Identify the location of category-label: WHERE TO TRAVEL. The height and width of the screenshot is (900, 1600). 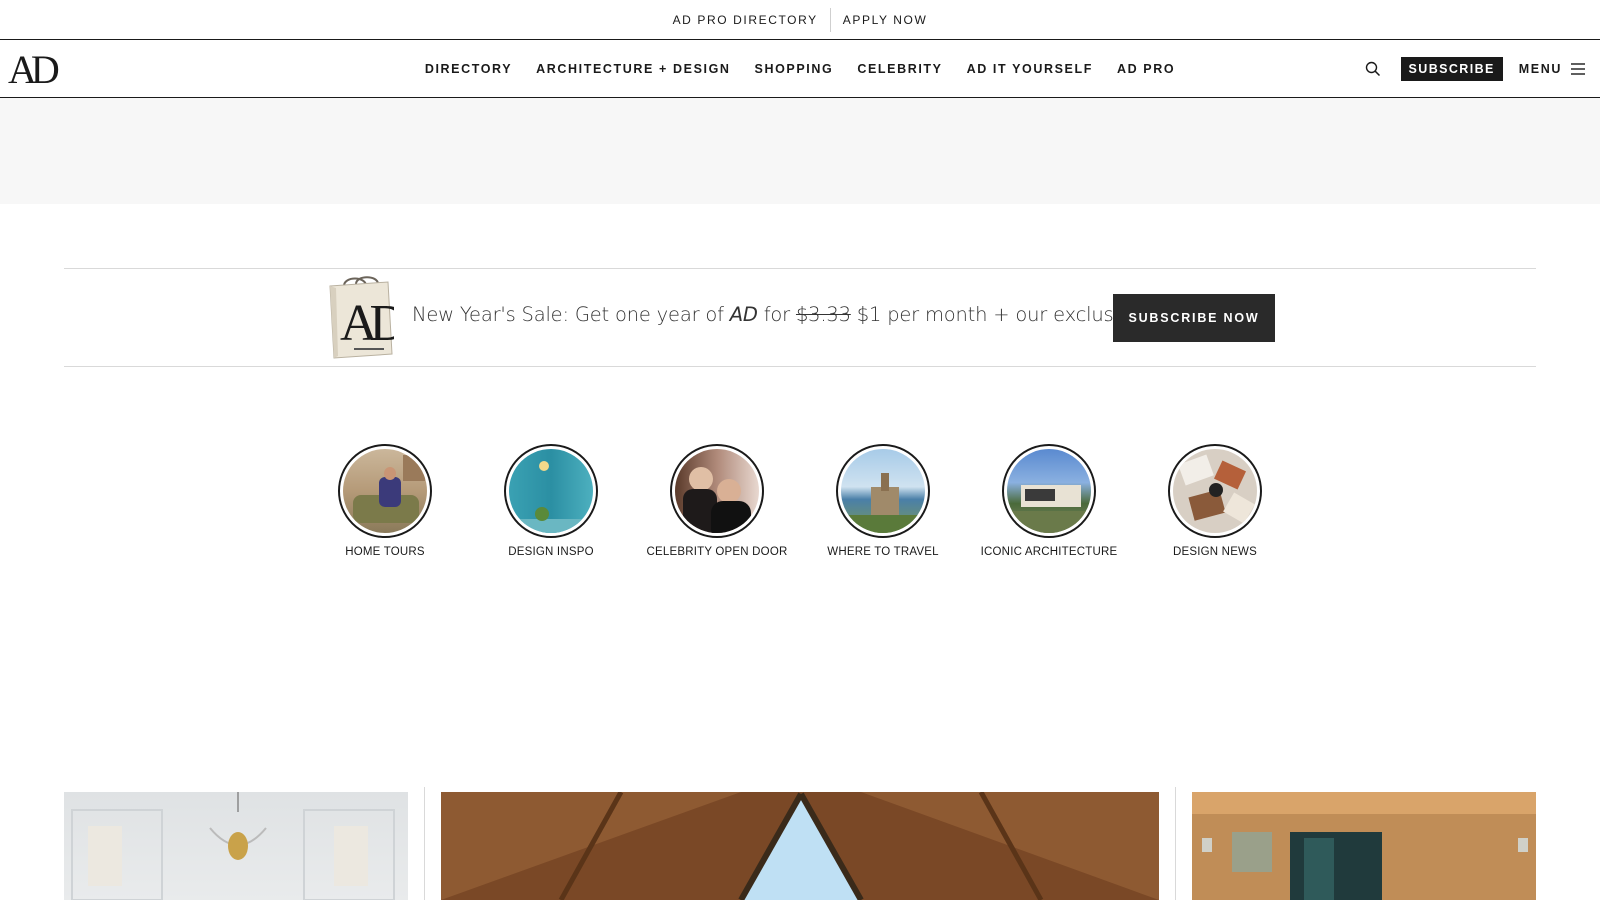
(883, 552).